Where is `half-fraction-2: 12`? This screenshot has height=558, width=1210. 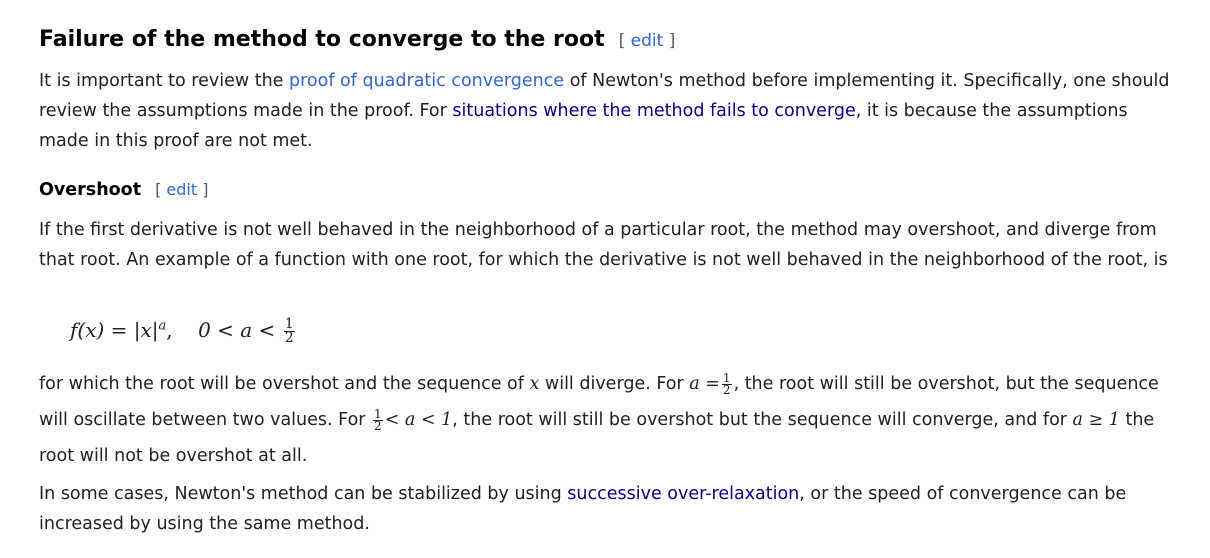 half-fraction-2: 12 is located at coordinates (378, 419).